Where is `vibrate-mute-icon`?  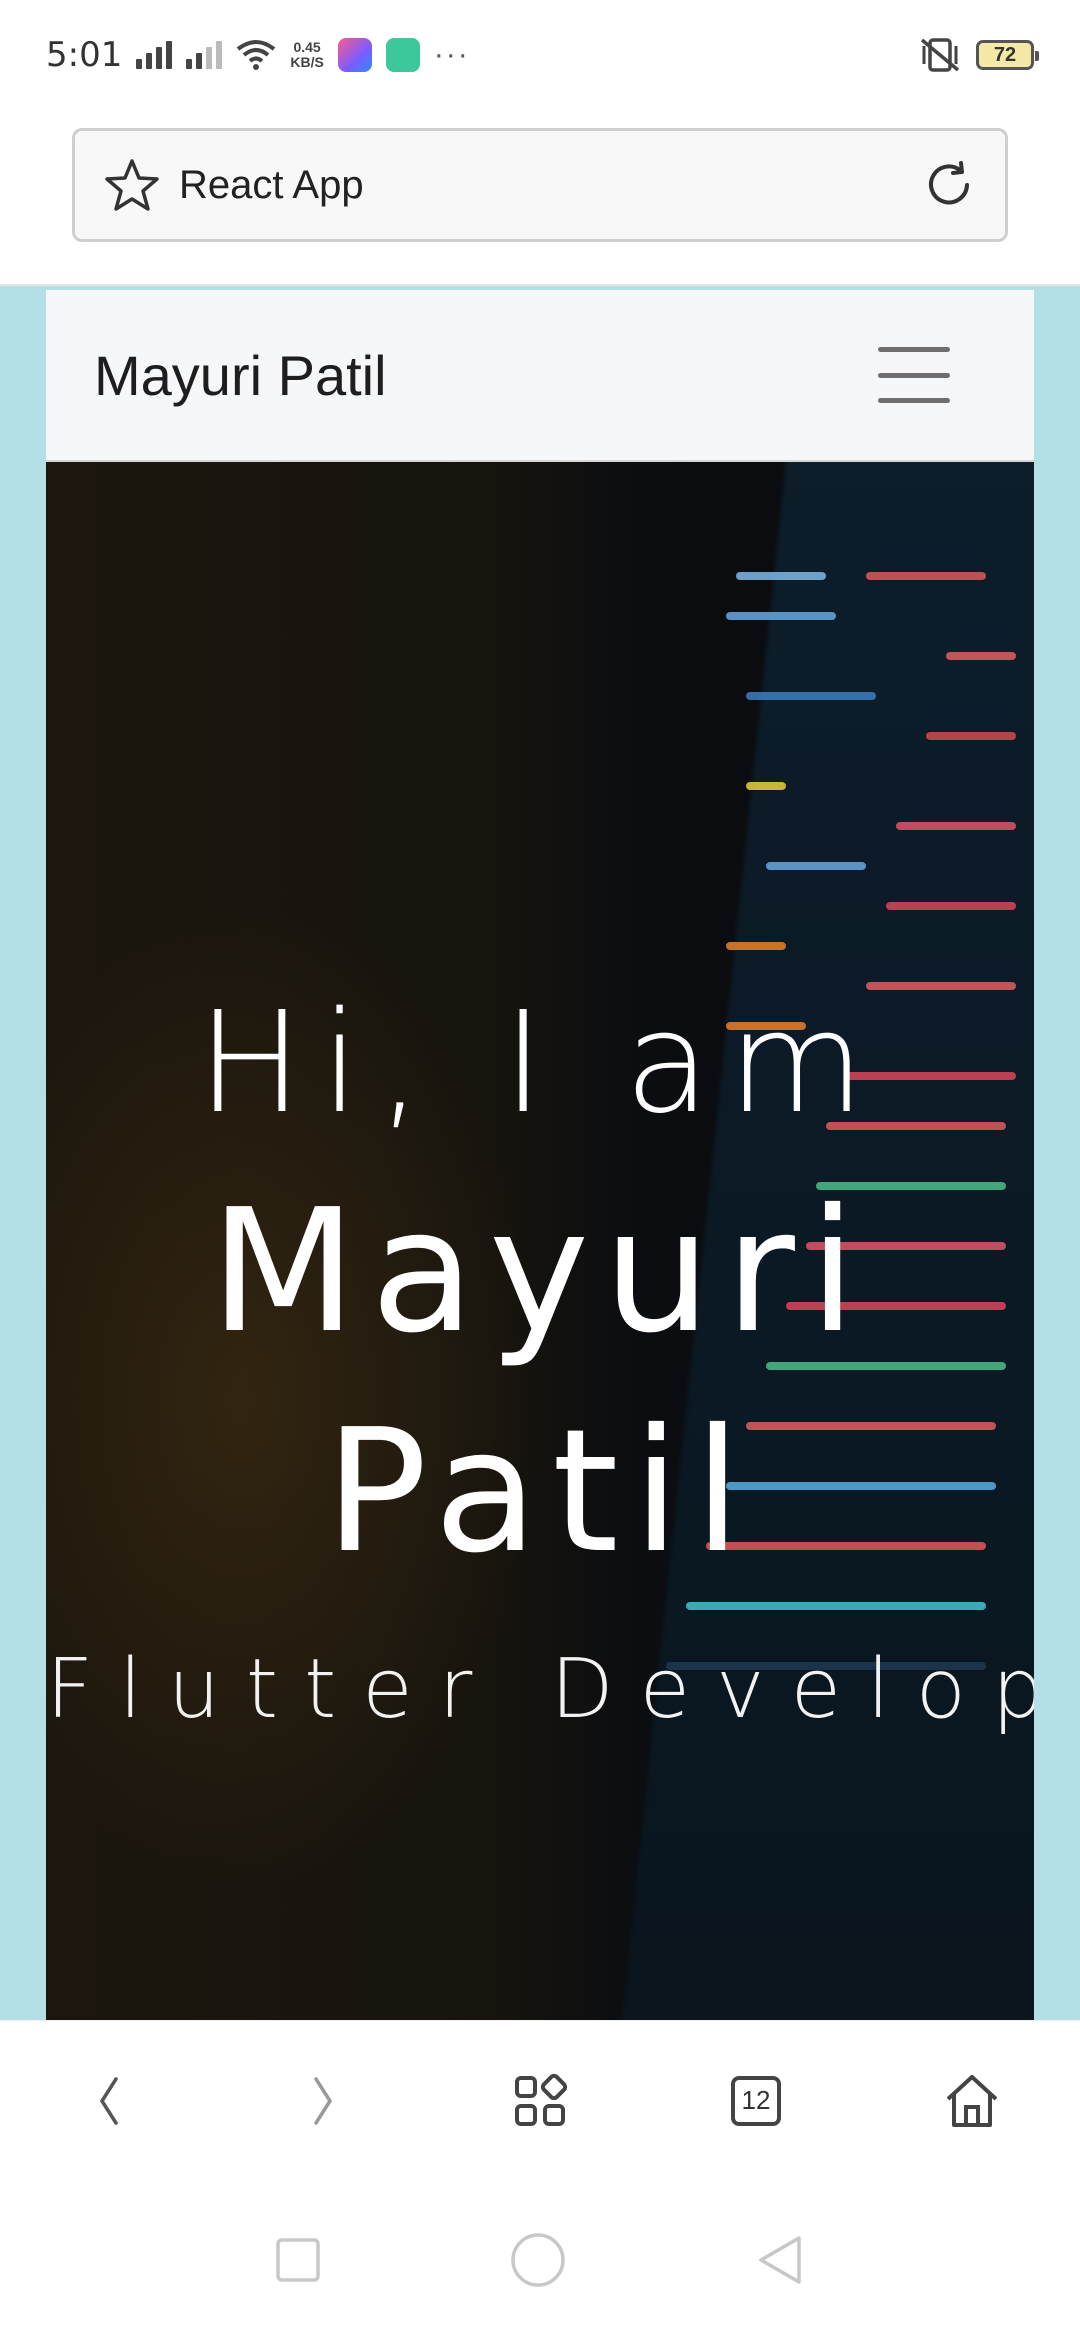 vibrate-mute-icon is located at coordinates (940, 55).